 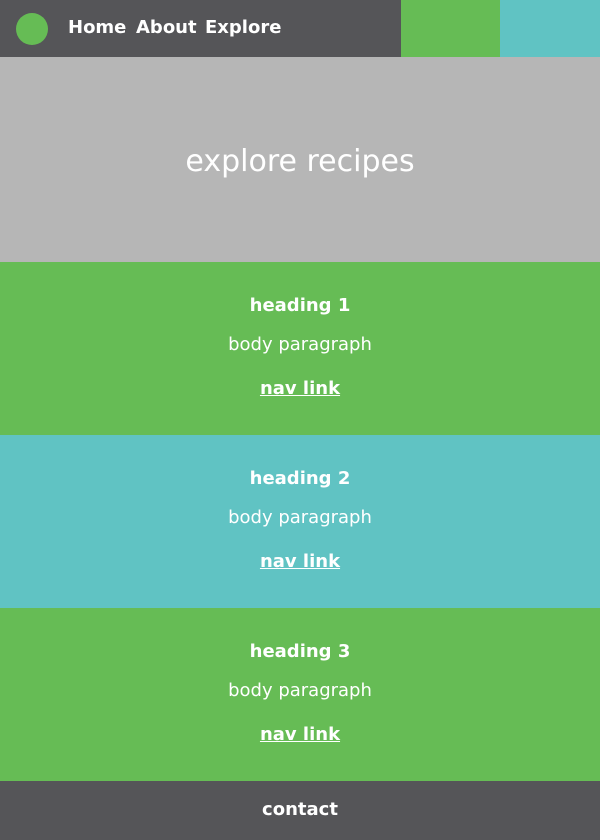 What do you see at coordinates (450, 28) in the screenshot?
I see `header-green-block` at bounding box center [450, 28].